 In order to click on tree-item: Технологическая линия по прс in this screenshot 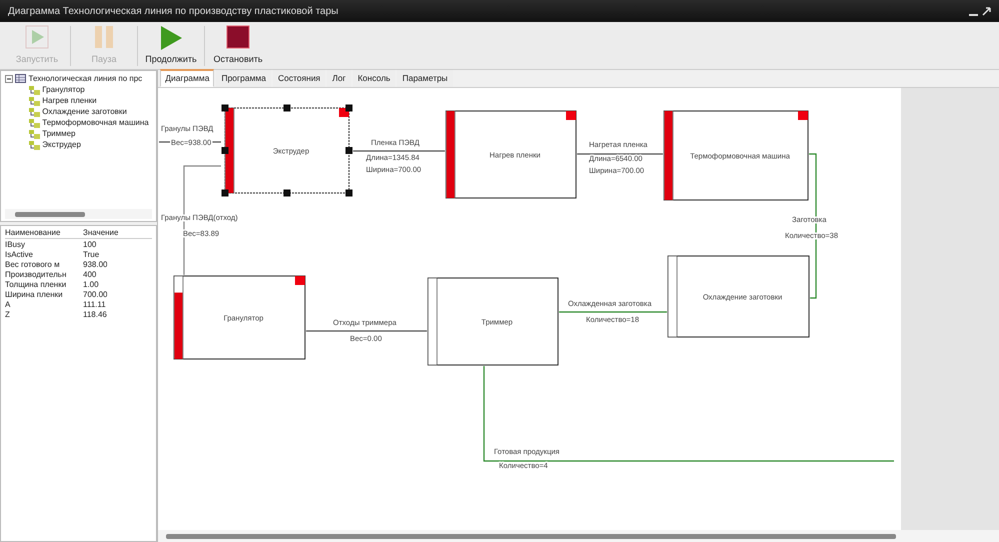, I will do `click(85, 78)`.